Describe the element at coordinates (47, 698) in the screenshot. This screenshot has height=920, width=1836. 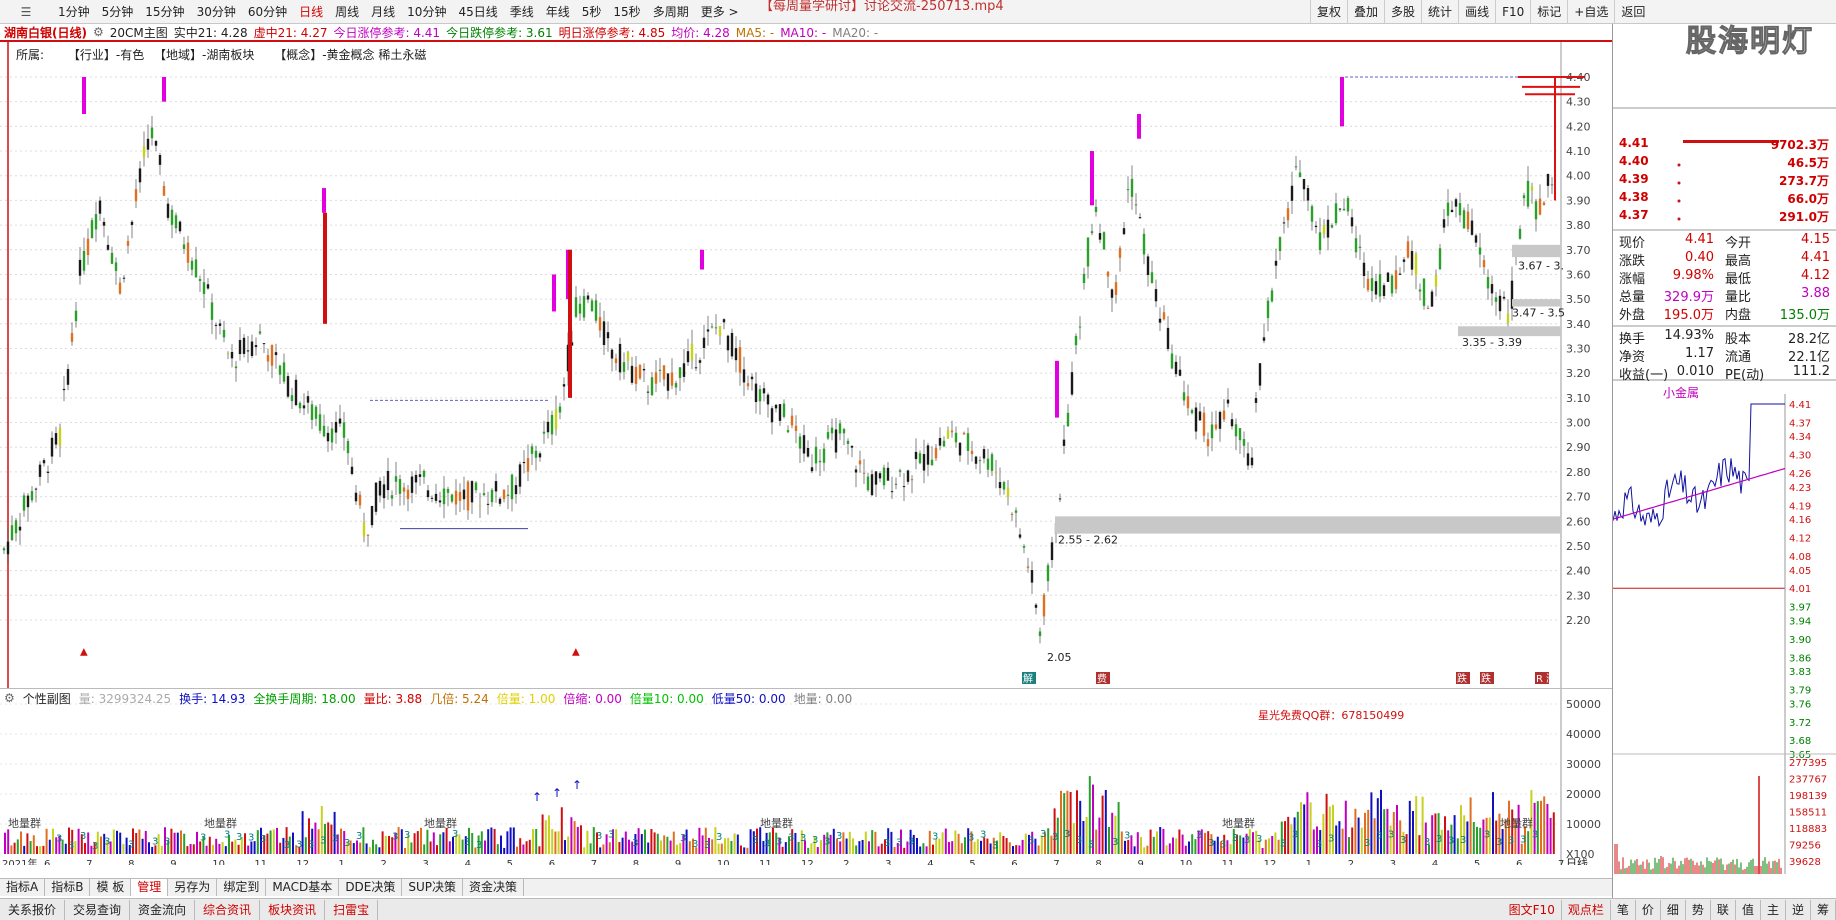
I see `sub-chart-title: 个性副图` at that location.